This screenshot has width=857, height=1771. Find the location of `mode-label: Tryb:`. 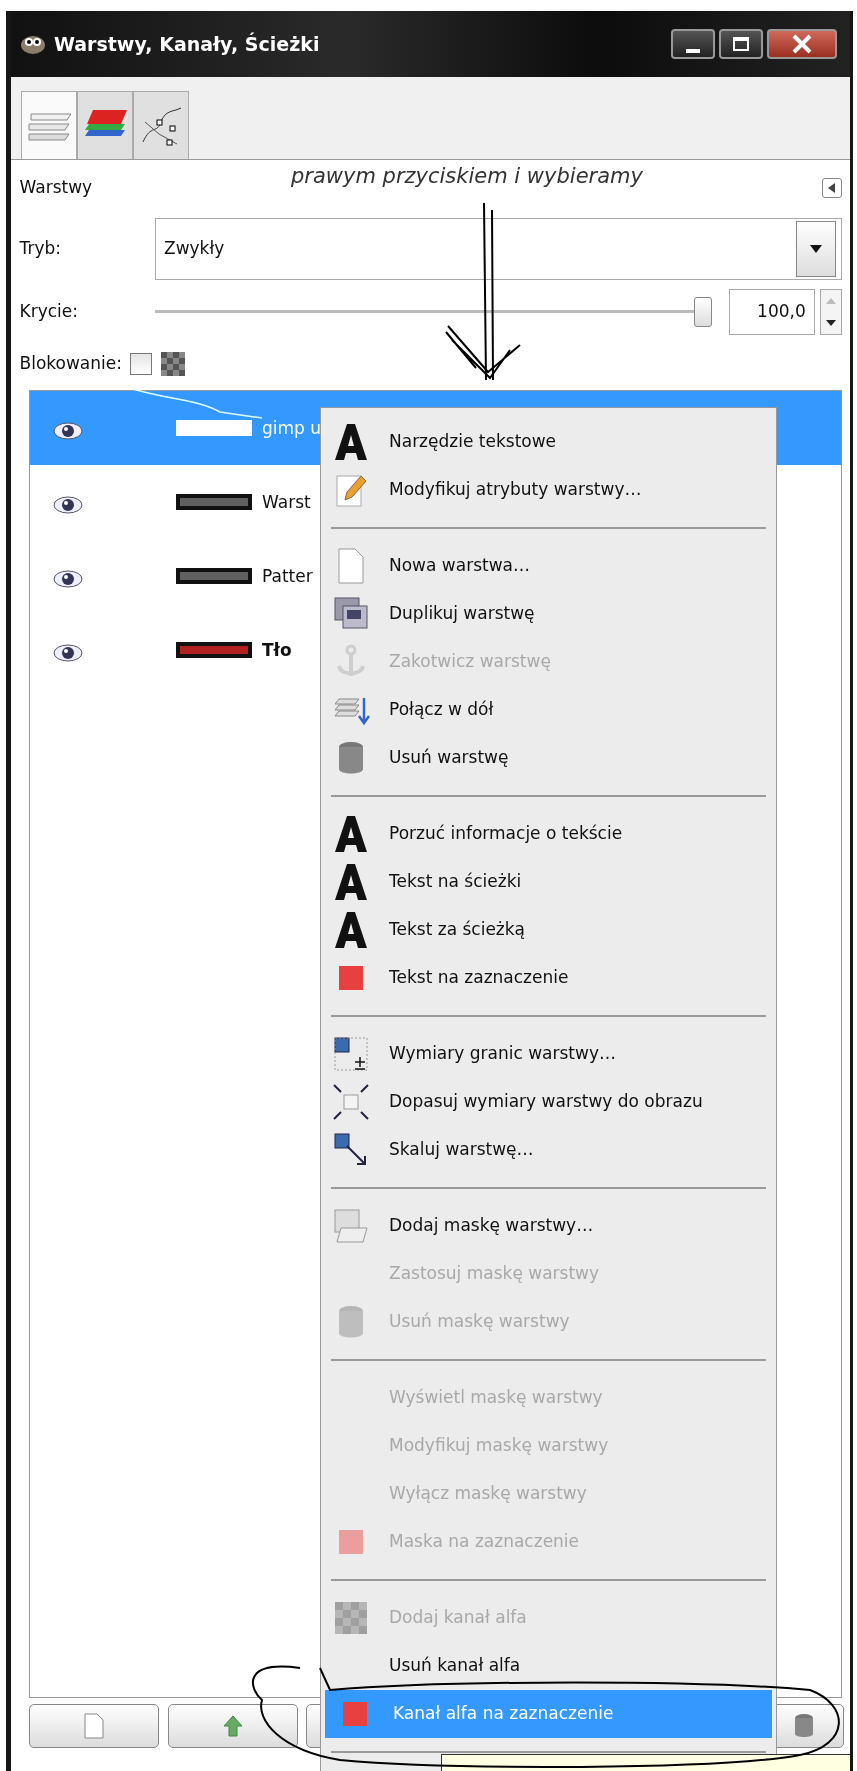

mode-label: Tryb: is located at coordinates (40, 249).